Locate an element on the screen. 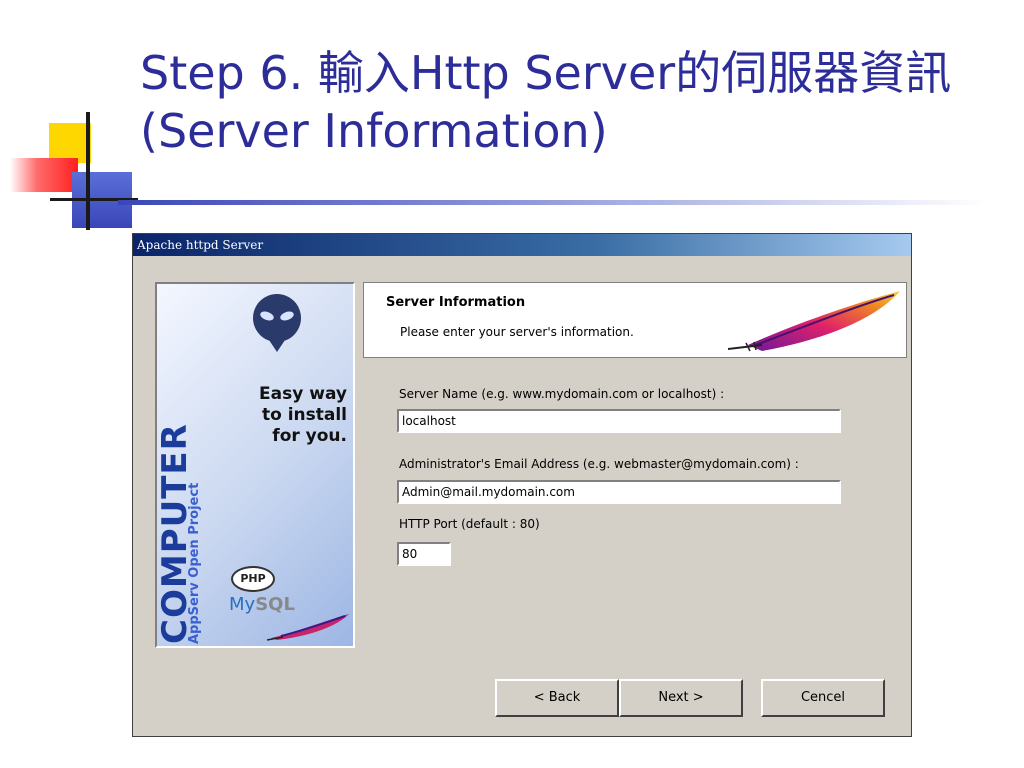  mysql-logo-part: My is located at coordinates (242, 604).